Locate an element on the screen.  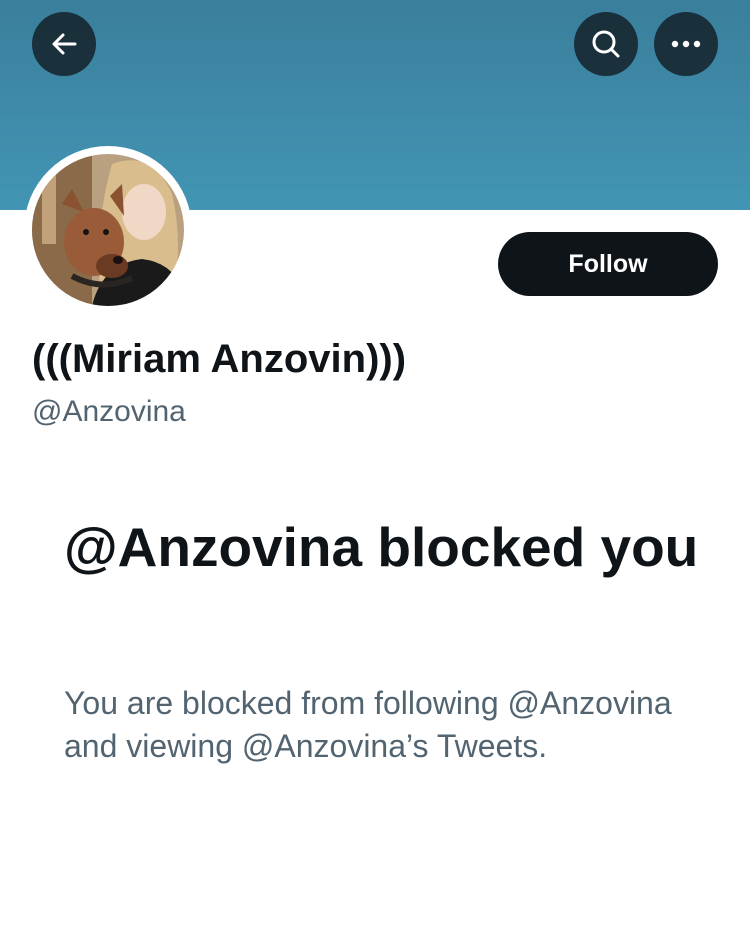
display-name: (((Miriam Anzovin))) is located at coordinates (219, 359).